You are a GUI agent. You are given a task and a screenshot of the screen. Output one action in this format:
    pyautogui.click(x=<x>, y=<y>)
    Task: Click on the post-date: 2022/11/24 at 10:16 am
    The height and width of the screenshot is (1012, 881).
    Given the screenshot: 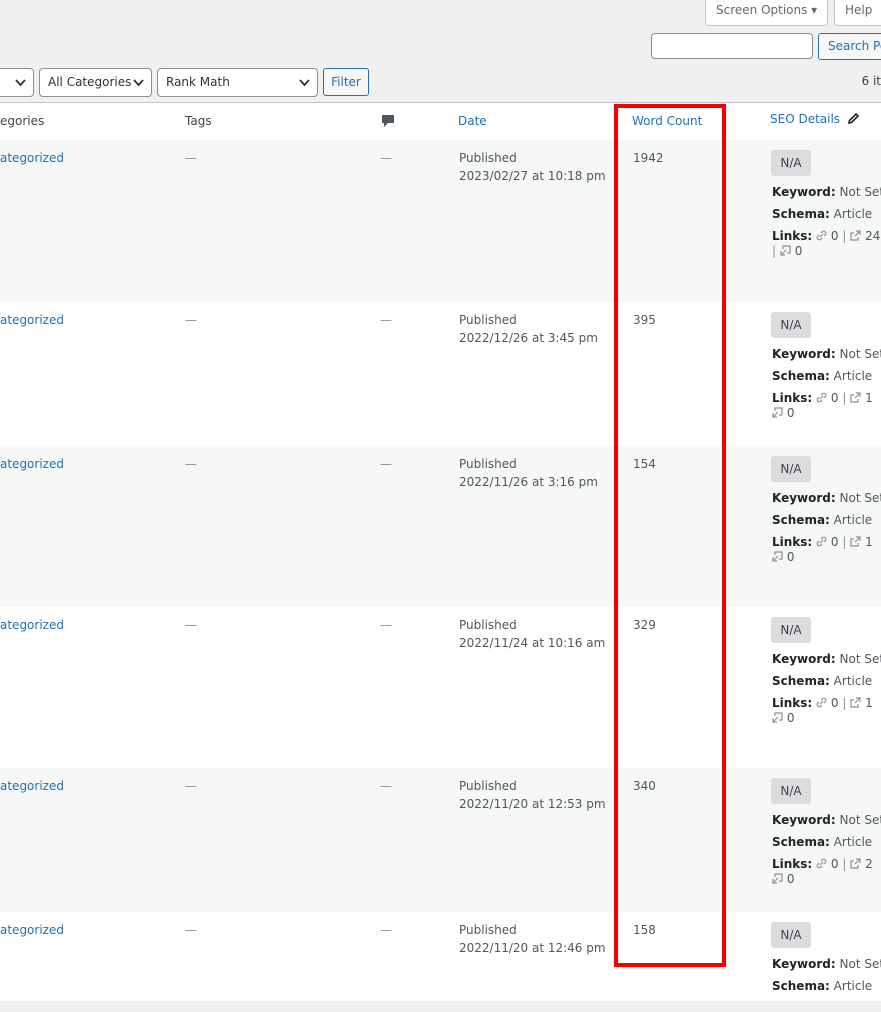 What is the action you would take?
    pyautogui.click(x=532, y=643)
    